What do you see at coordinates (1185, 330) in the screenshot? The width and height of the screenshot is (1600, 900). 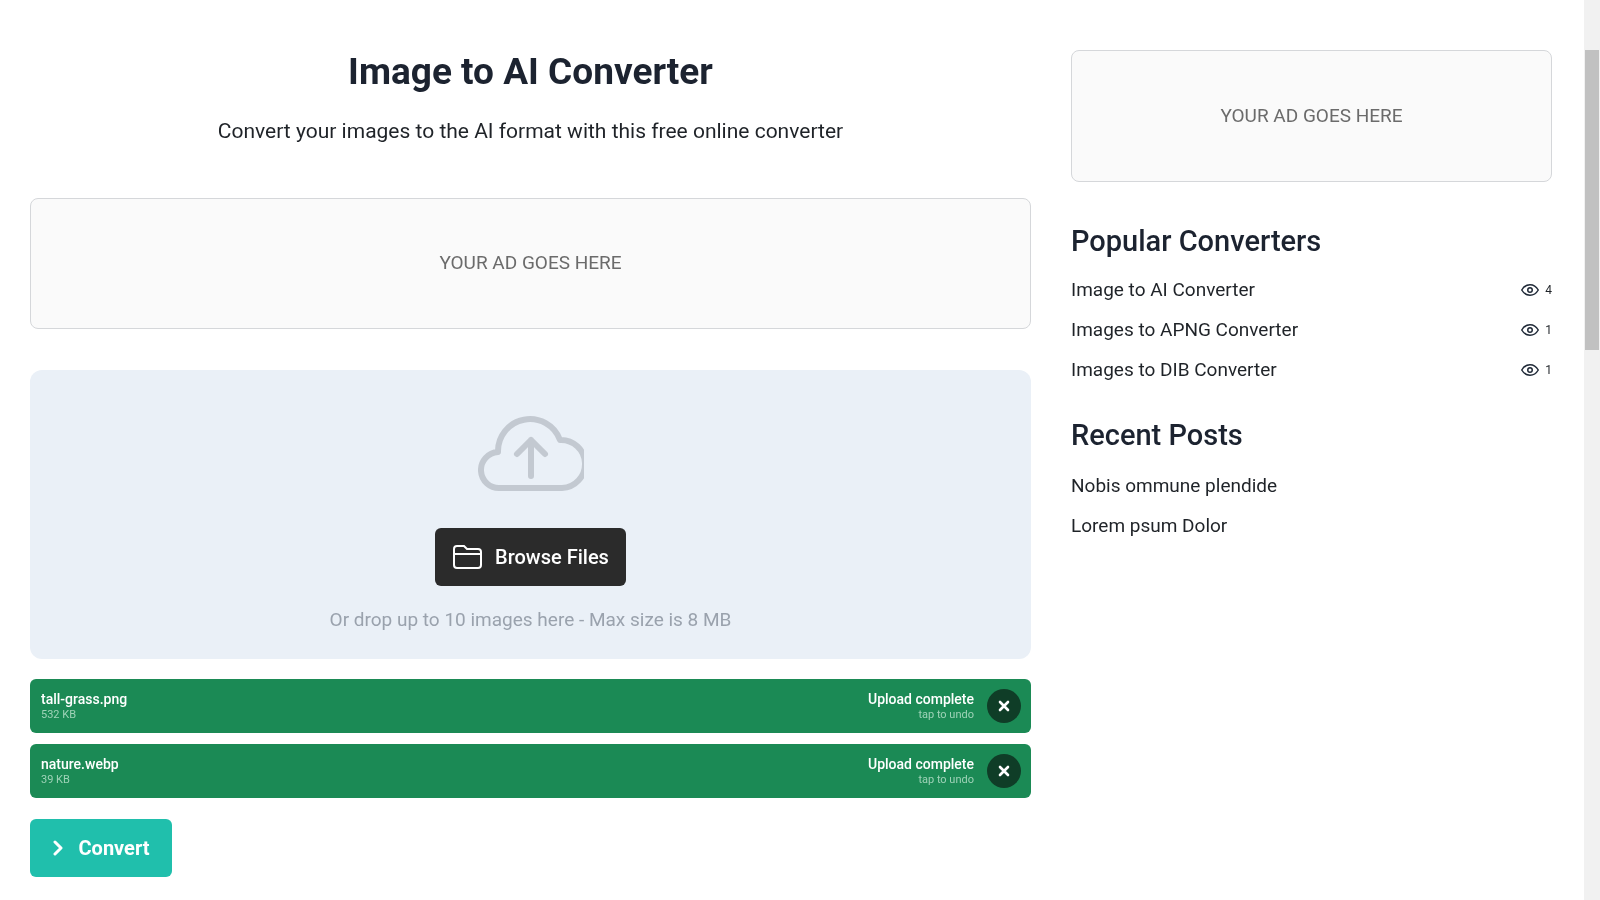 I see `converter-link: Images to APNG Converter` at bounding box center [1185, 330].